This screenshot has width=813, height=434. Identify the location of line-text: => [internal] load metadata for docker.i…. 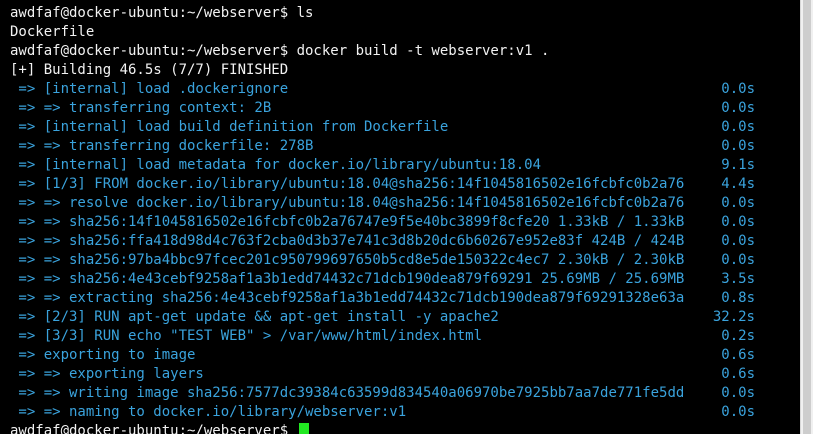
(276, 165).